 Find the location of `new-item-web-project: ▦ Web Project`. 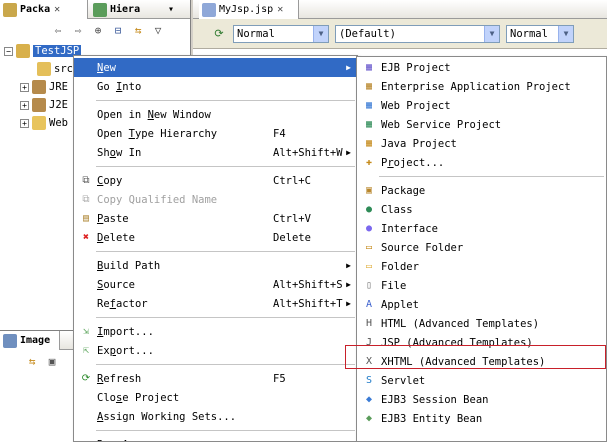

new-item-web-project: ▦ Web Project is located at coordinates (481, 105).